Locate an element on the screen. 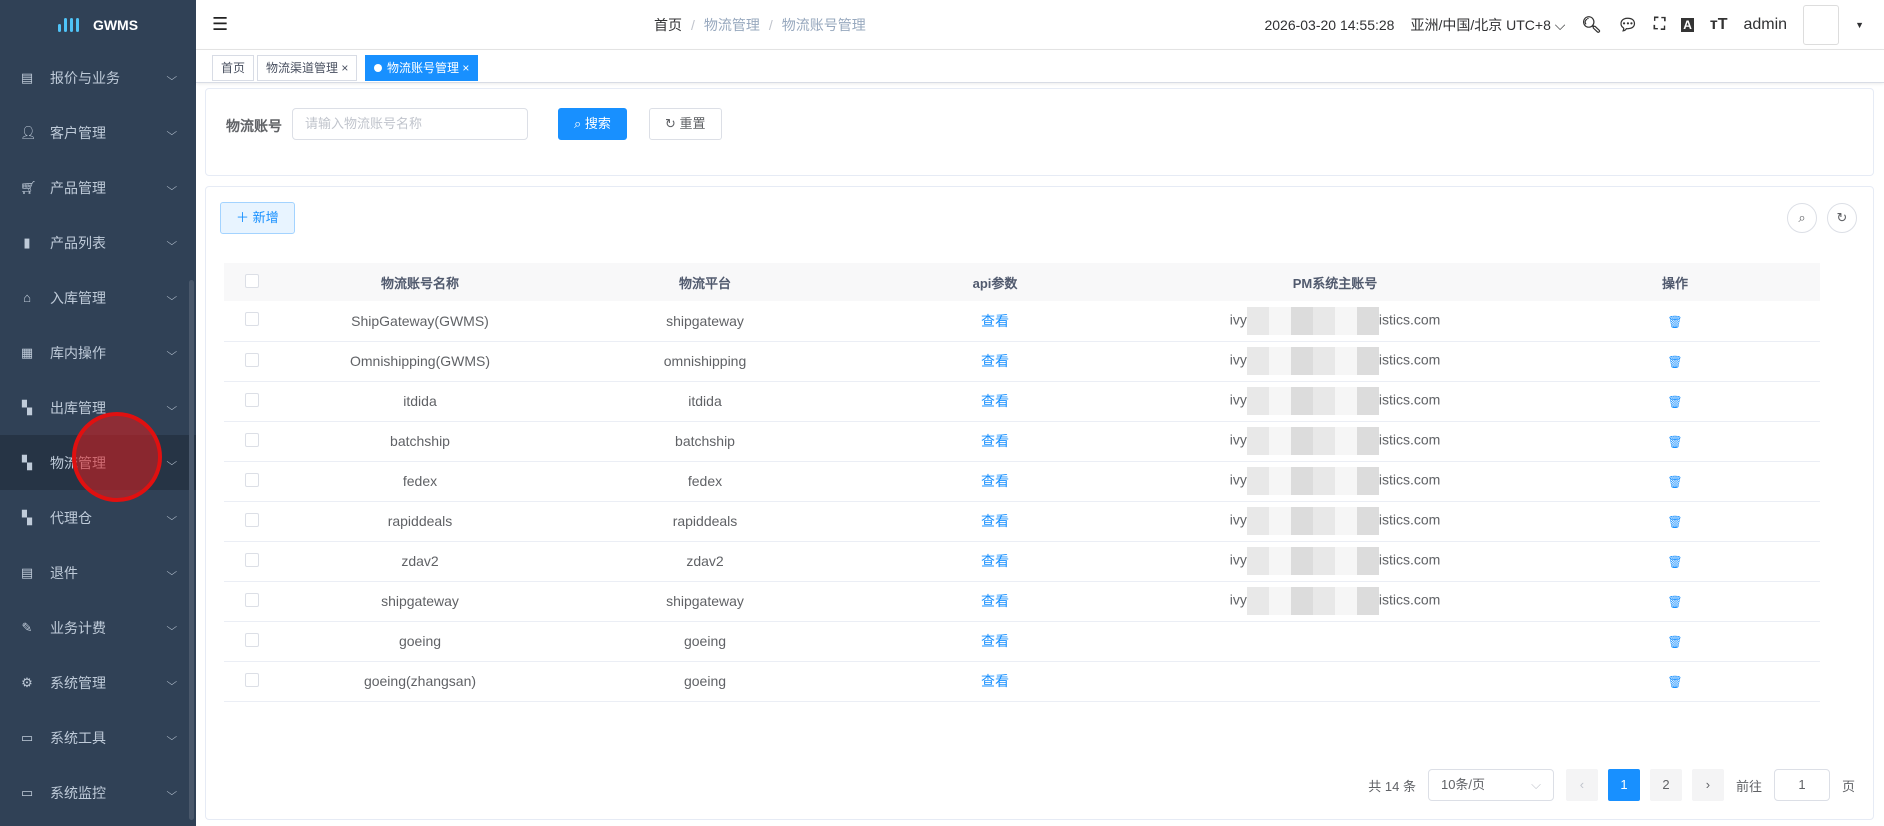 Image resolution: width=1884 pixels, height=826 pixels. caret-down-icon: ▼ is located at coordinates (1859, 25).